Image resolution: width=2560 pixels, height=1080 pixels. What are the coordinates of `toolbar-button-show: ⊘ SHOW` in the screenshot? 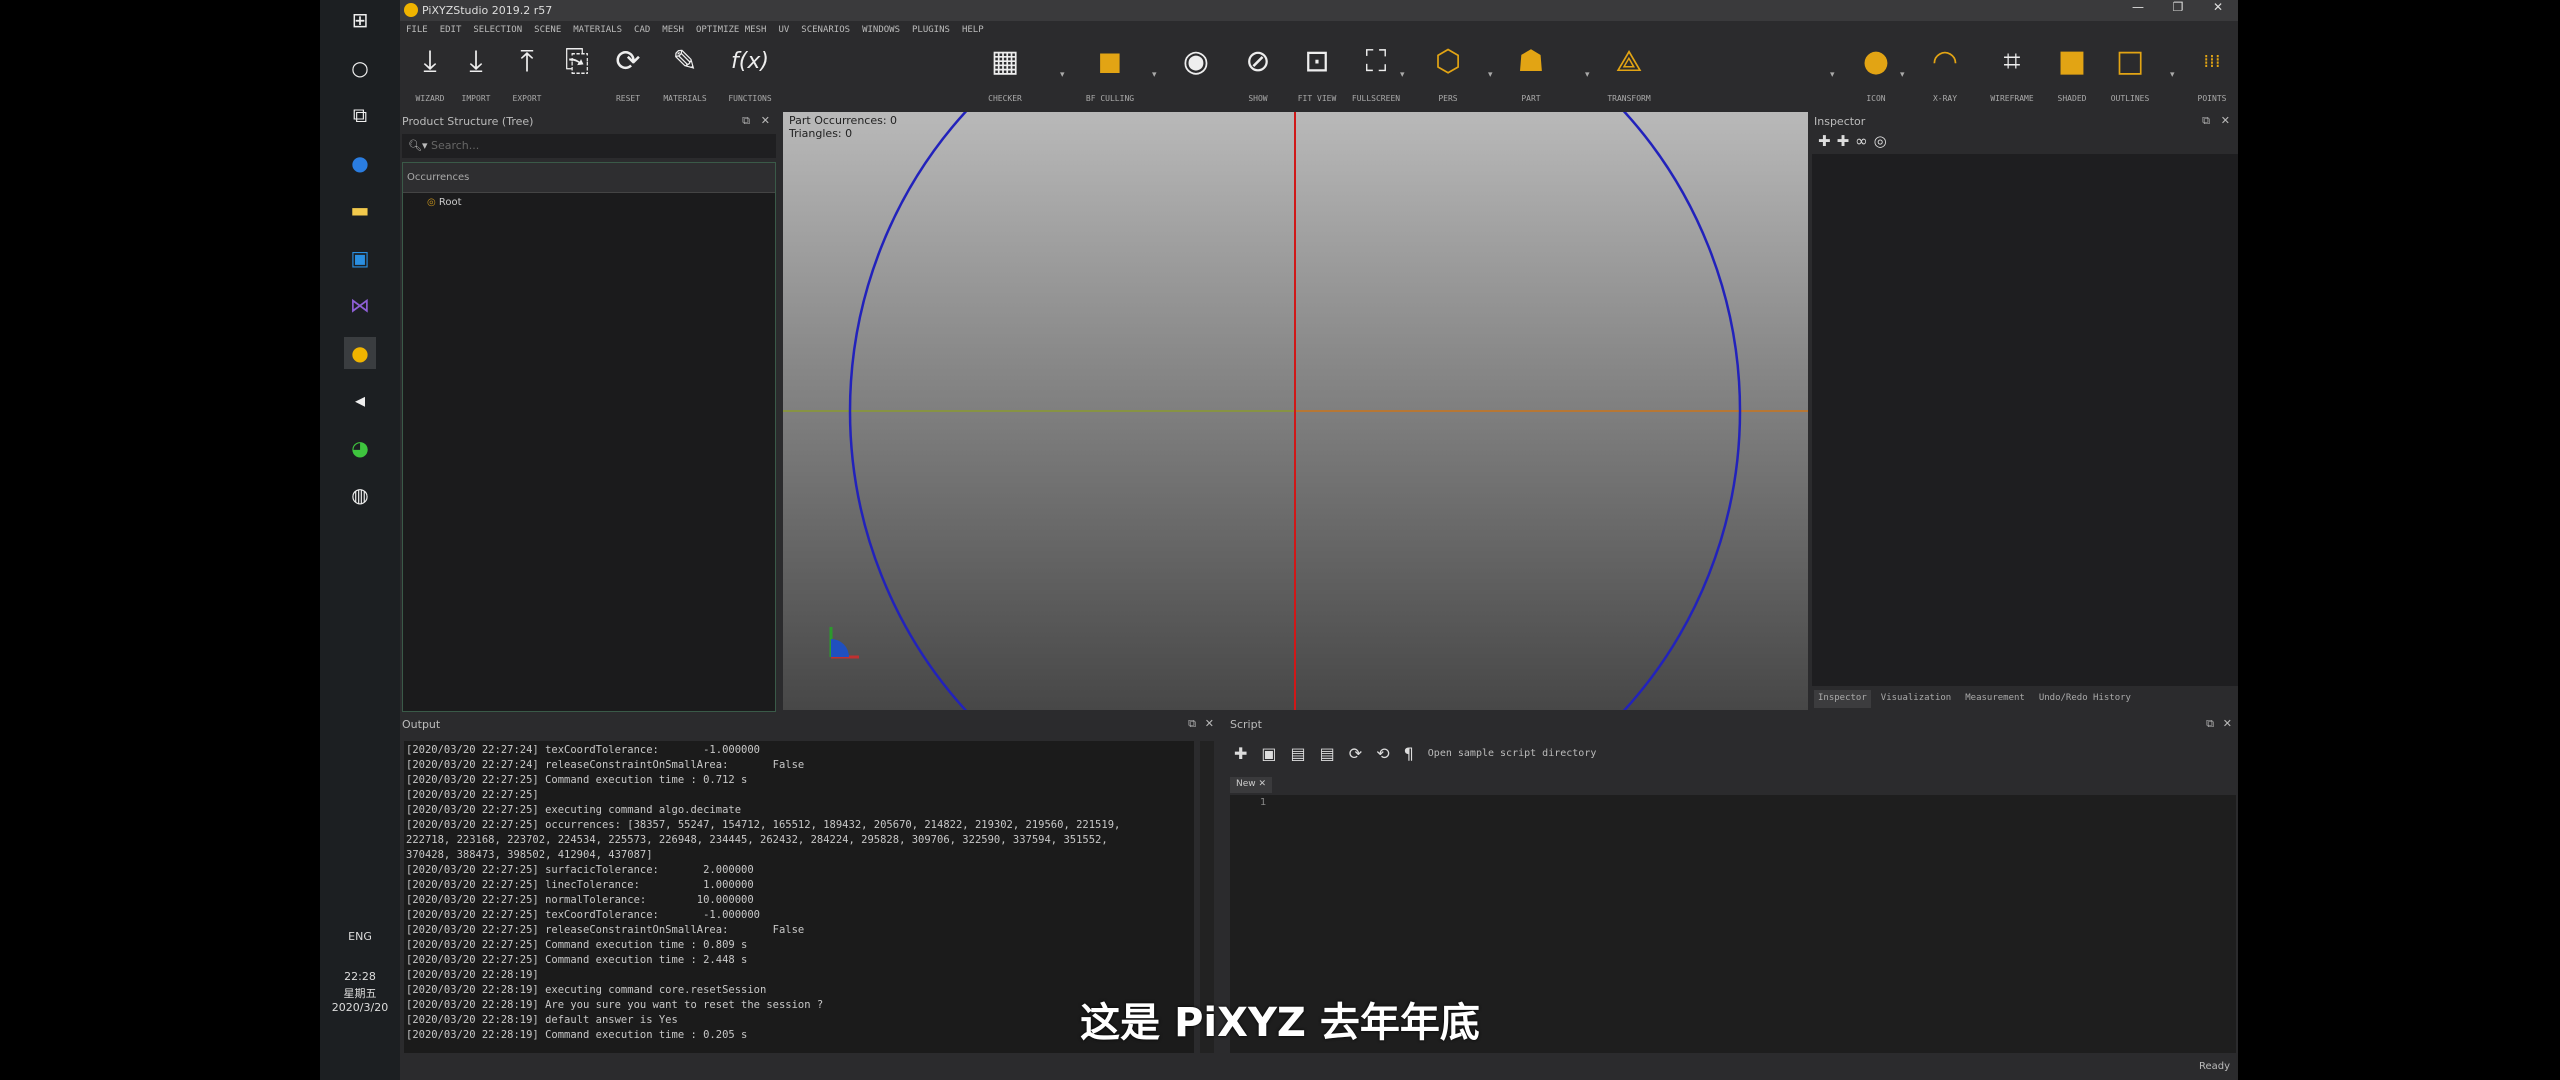 It's located at (1258, 72).